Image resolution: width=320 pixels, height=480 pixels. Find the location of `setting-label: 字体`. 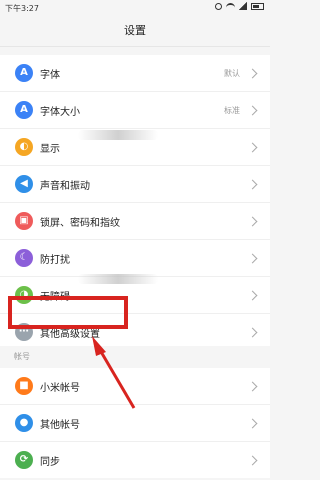

setting-label: 字体 is located at coordinates (50, 75).